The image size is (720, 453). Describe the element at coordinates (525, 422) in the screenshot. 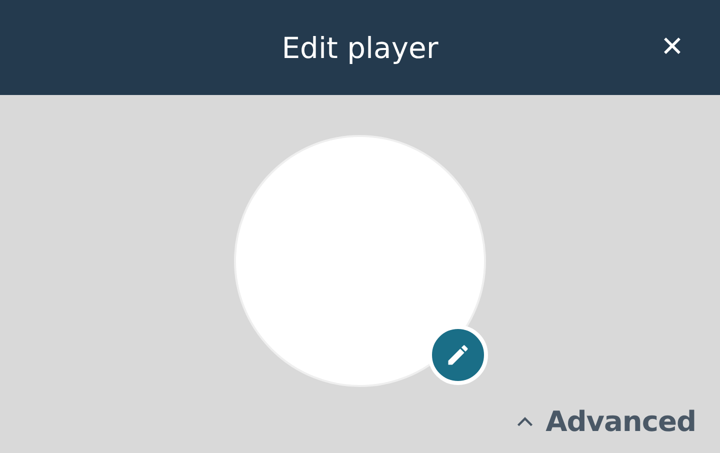

I see `chevron-icon` at that location.